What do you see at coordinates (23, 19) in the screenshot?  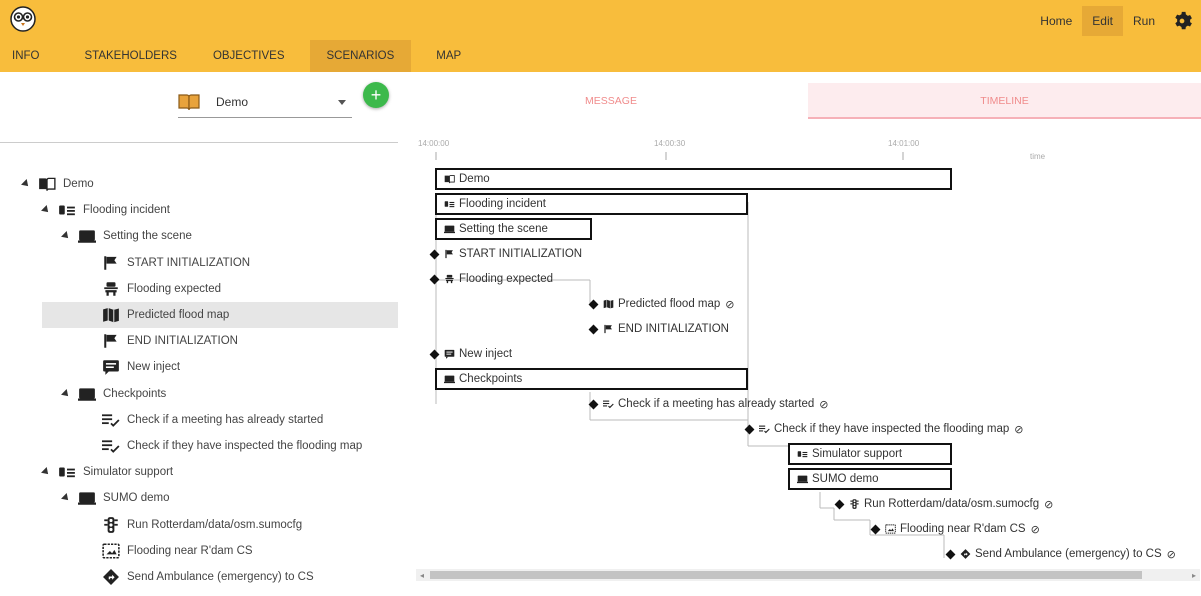 I see `owl-logo-icon` at bounding box center [23, 19].